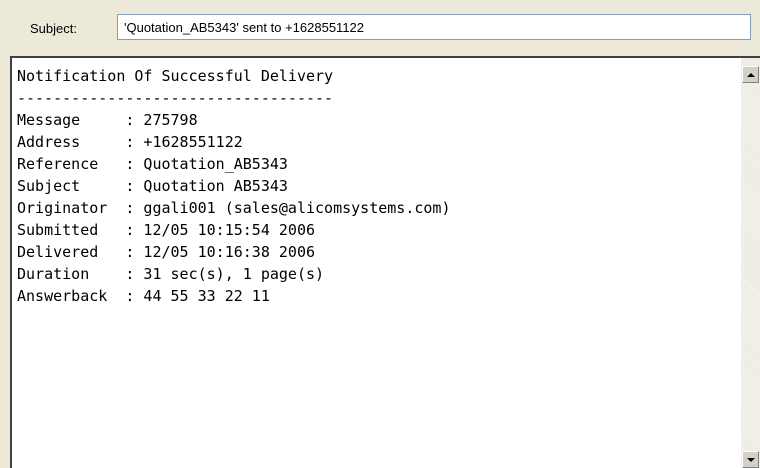 This screenshot has height=468, width=760. Describe the element at coordinates (107, 120) in the screenshot. I see `body-line-message: Message : 275798` at that location.